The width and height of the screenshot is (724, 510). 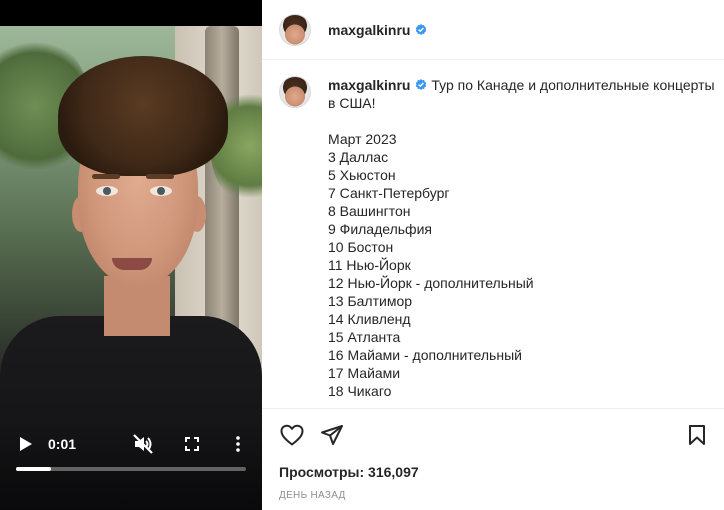 What do you see at coordinates (493, 30) in the screenshot?
I see `post-header: maxgalkinru` at bounding box center [493, 30].